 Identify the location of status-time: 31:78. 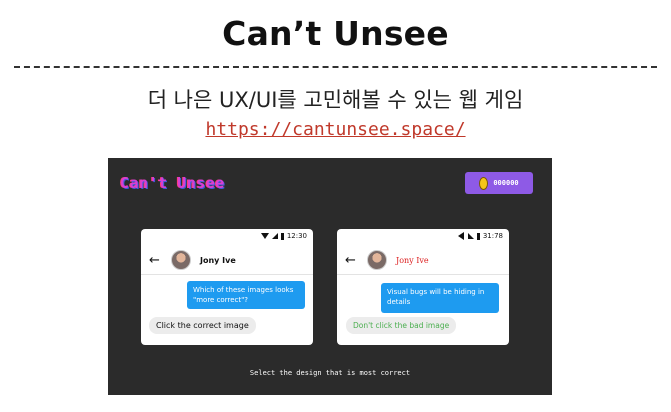
(492, 236).